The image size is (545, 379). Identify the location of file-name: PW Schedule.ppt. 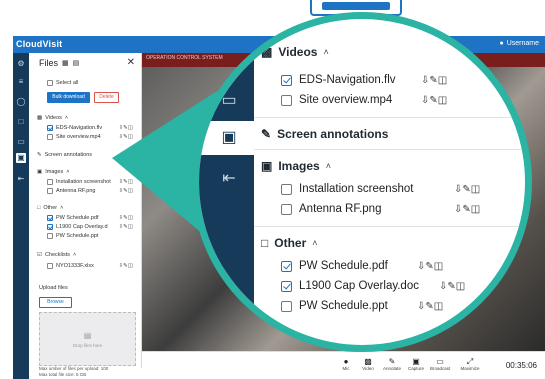
(343, 306).